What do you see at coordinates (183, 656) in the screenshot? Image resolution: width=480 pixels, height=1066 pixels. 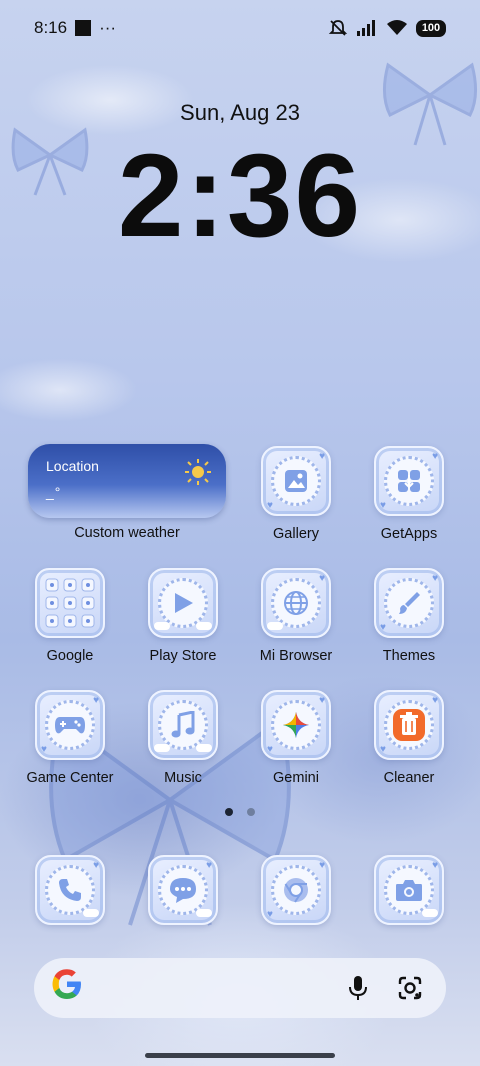 I see `app-label: Play Store` at bounding box center [183, 656].